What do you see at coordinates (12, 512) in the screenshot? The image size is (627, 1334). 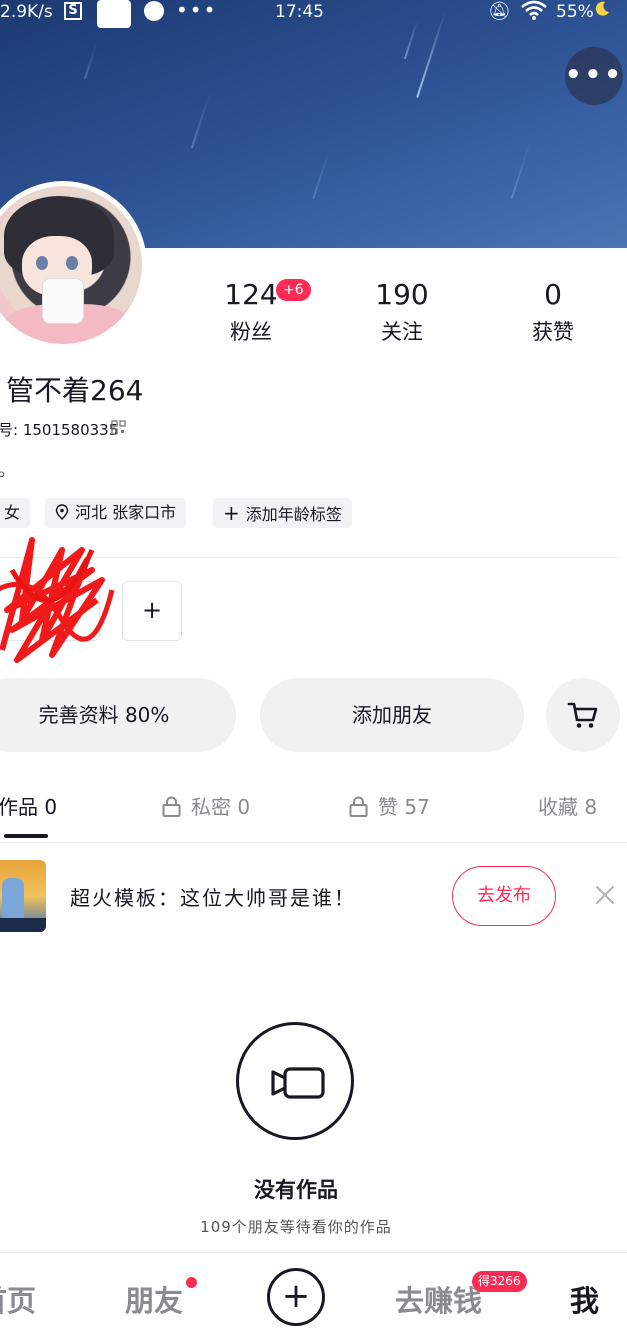 I see `gender-tag-label: 女` at bounding box center [12, 512].